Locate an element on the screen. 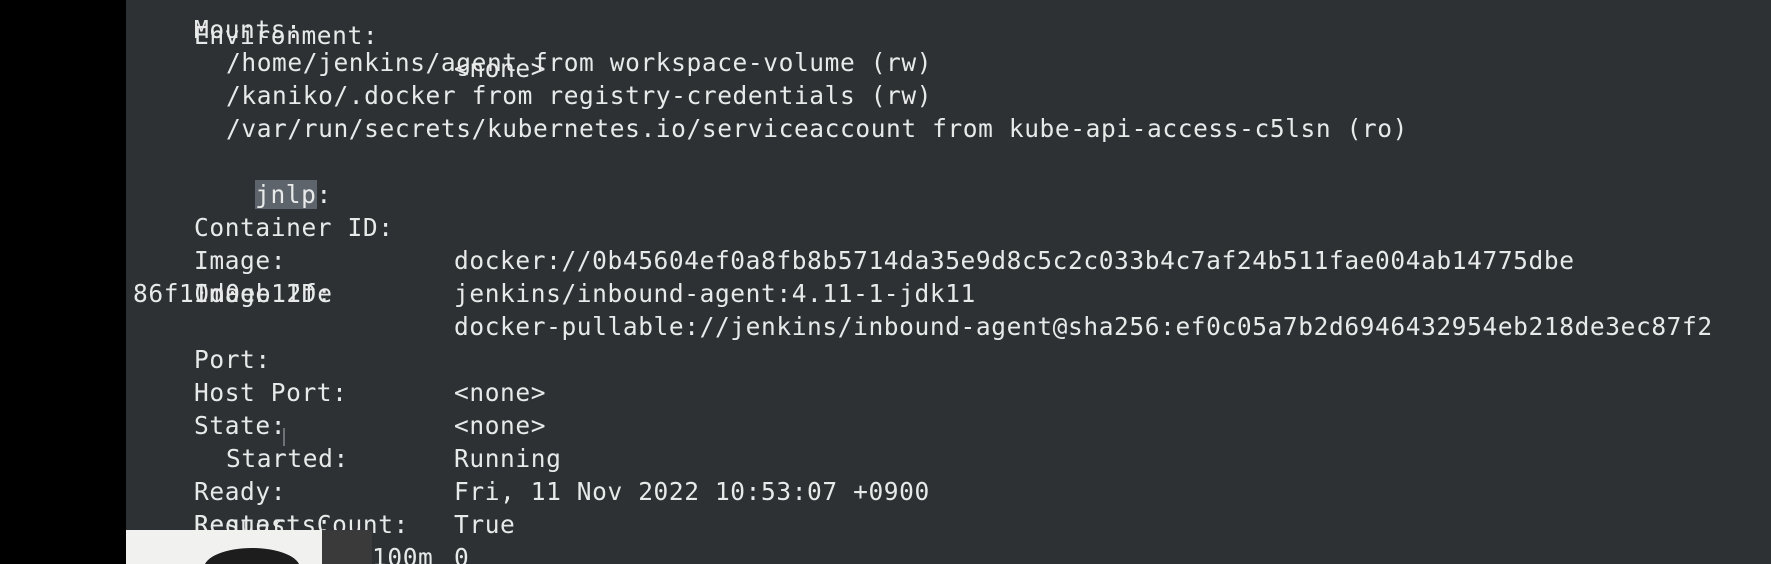 This screenshot has height=564, width=1771. port-value: <none> is located at coordinates (500, 392).